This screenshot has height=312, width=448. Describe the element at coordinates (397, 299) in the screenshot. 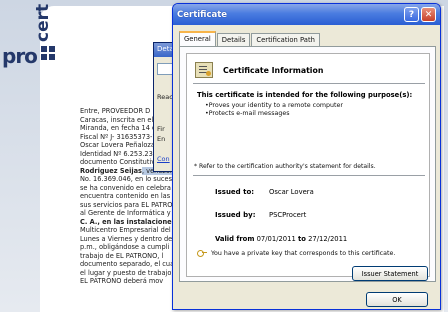

I see `ok-button: OK` at that location.